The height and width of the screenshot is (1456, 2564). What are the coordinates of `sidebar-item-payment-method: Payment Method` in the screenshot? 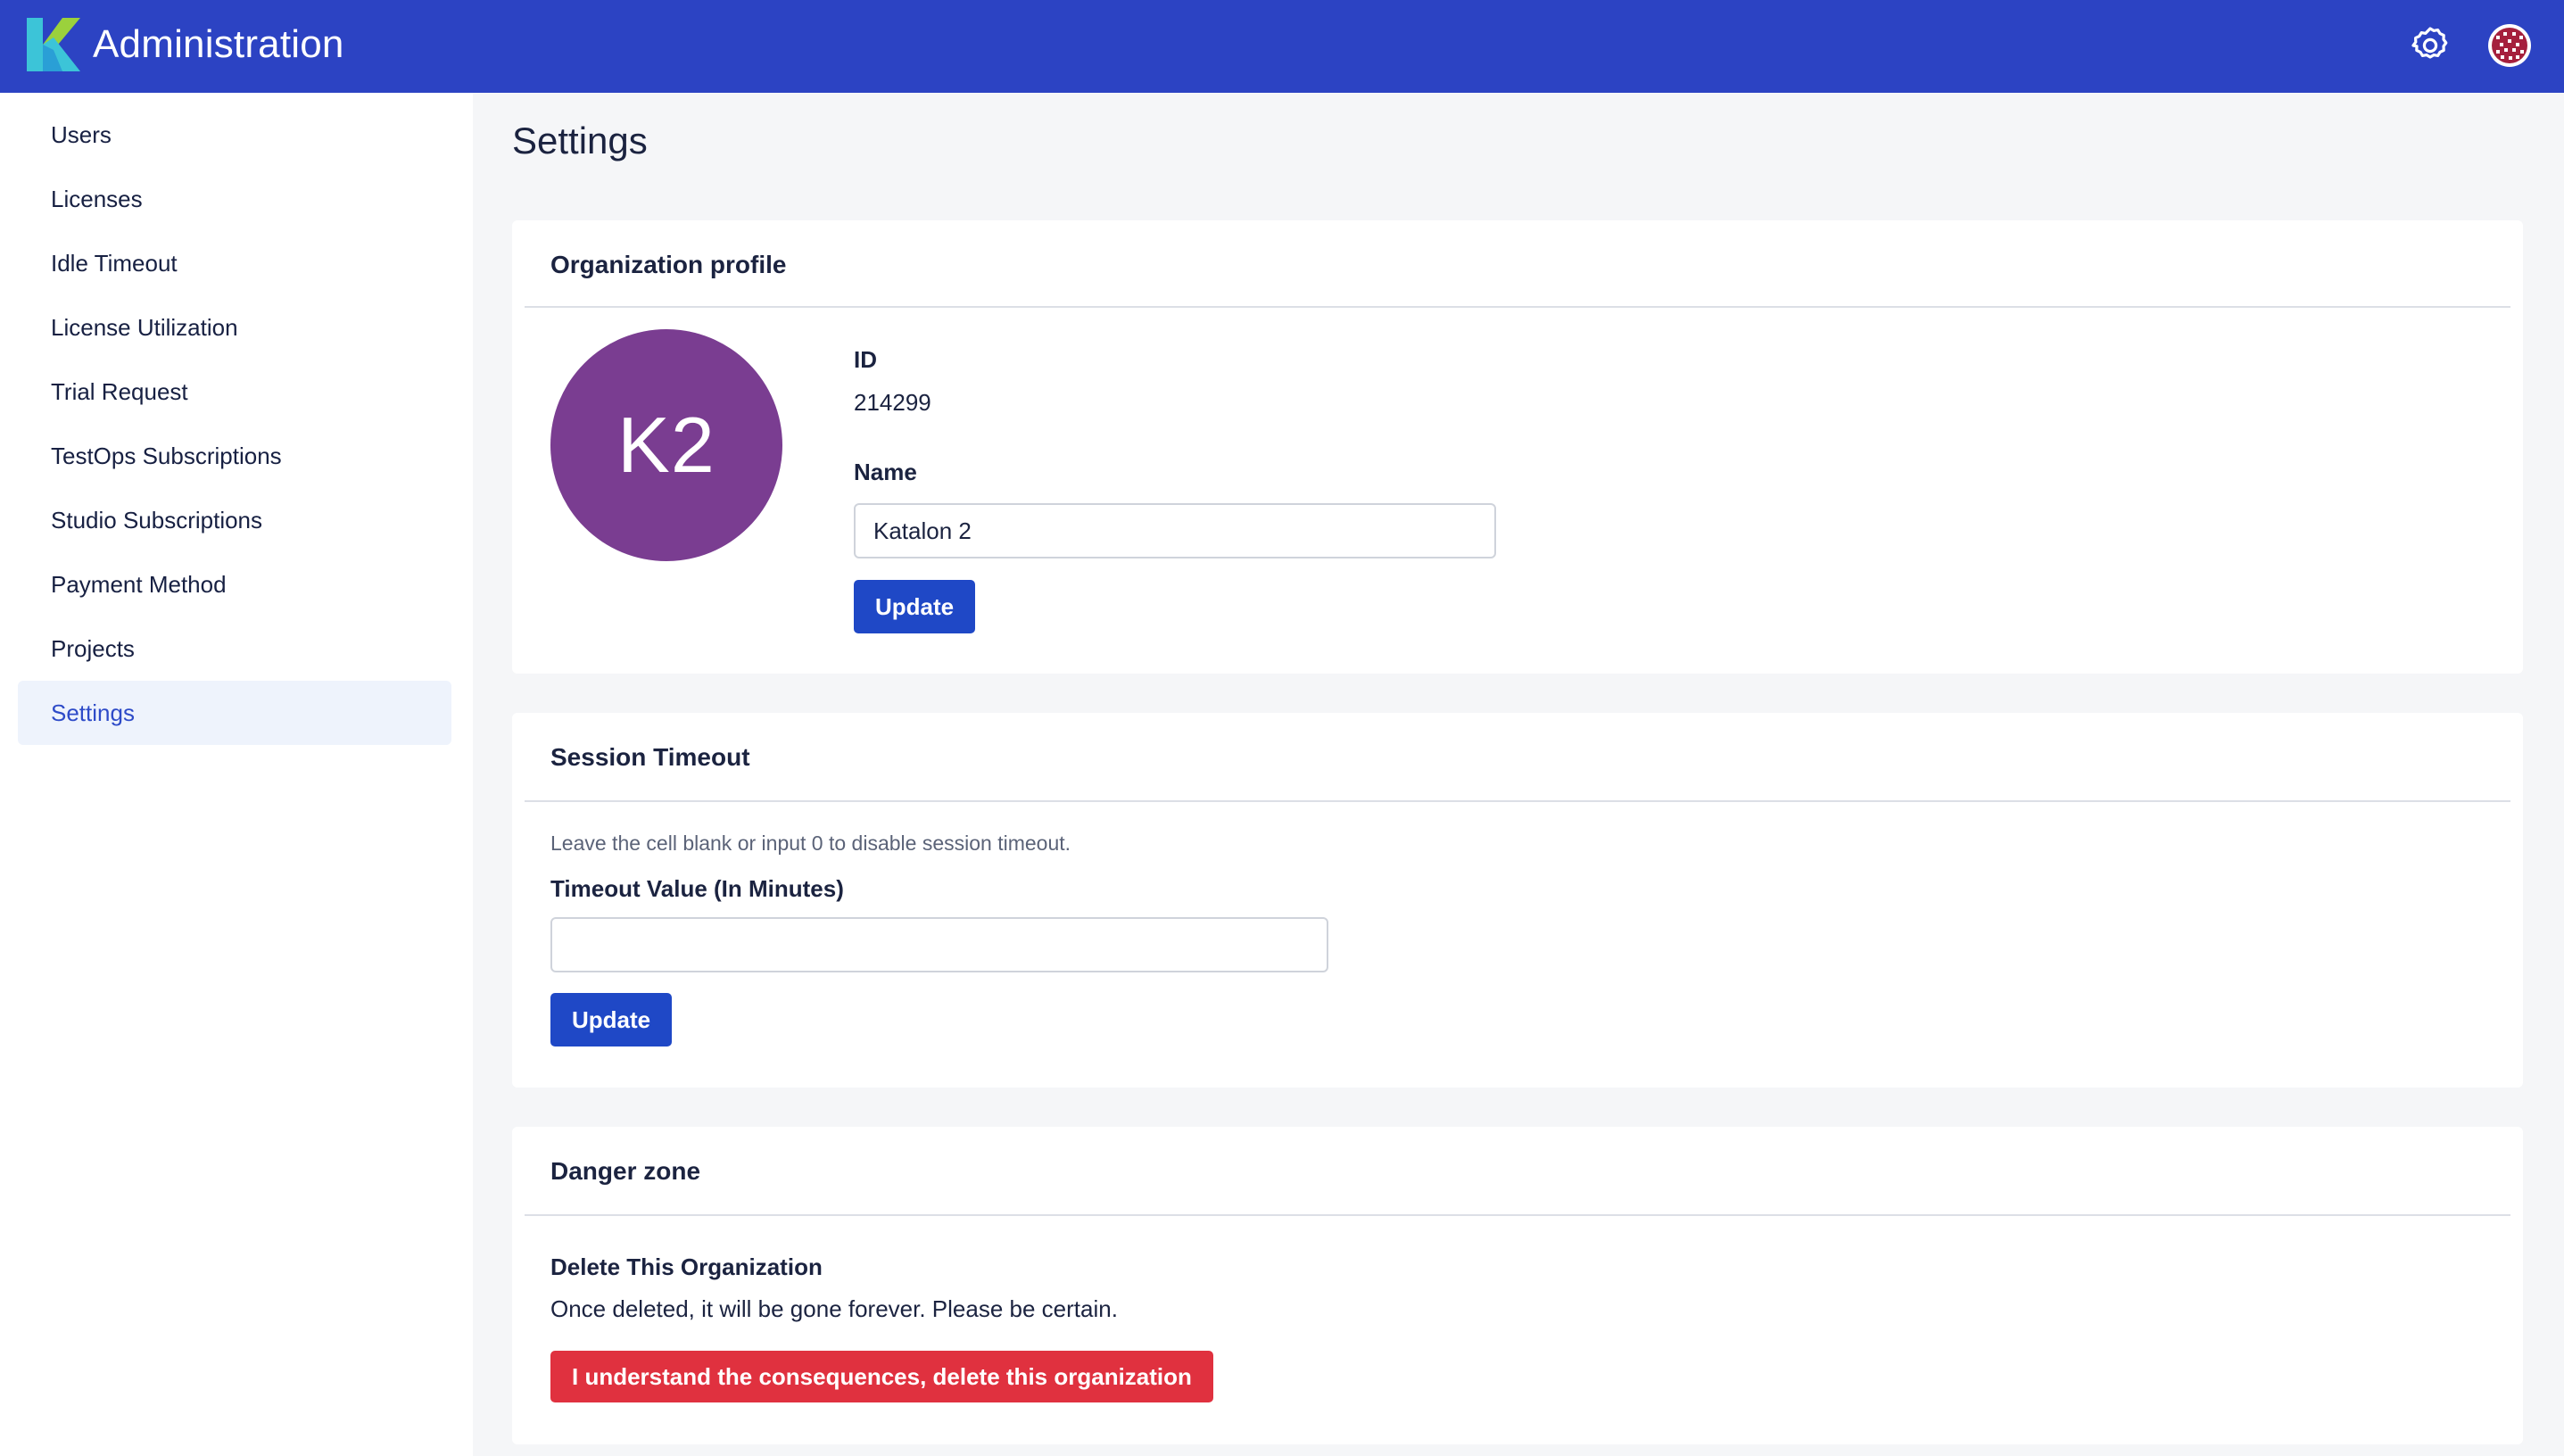 It's located at (234, 584).